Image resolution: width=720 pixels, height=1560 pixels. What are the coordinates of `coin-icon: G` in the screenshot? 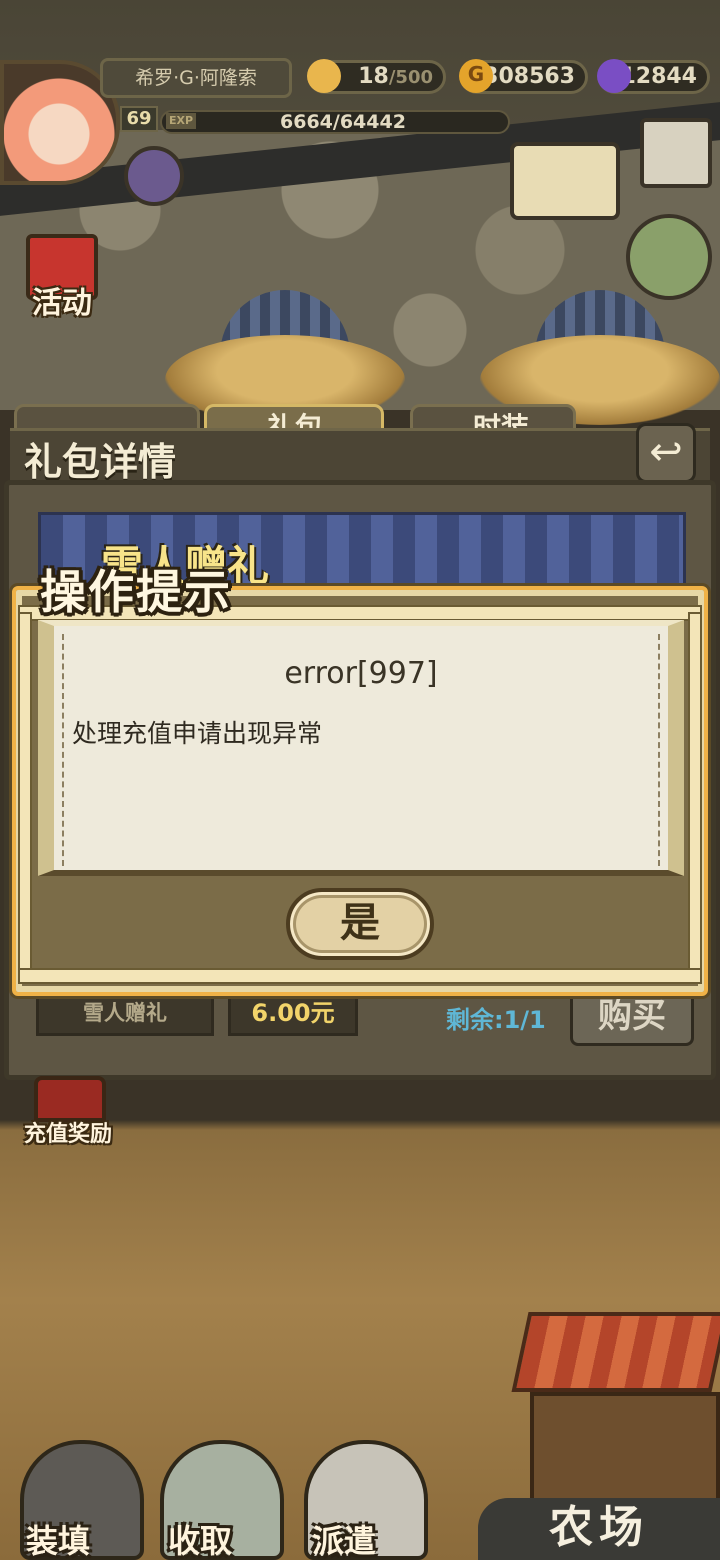 It's located at (476, 76).